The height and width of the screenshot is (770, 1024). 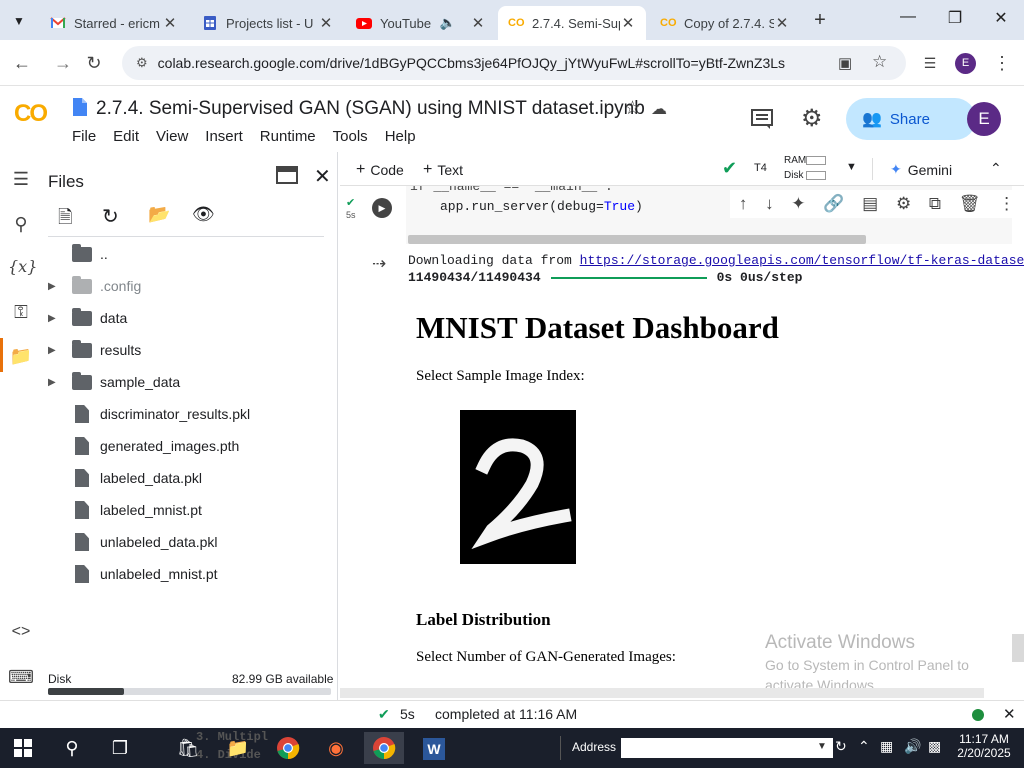 I want to click on star-icon: ☆, so click(x=632, y=108).